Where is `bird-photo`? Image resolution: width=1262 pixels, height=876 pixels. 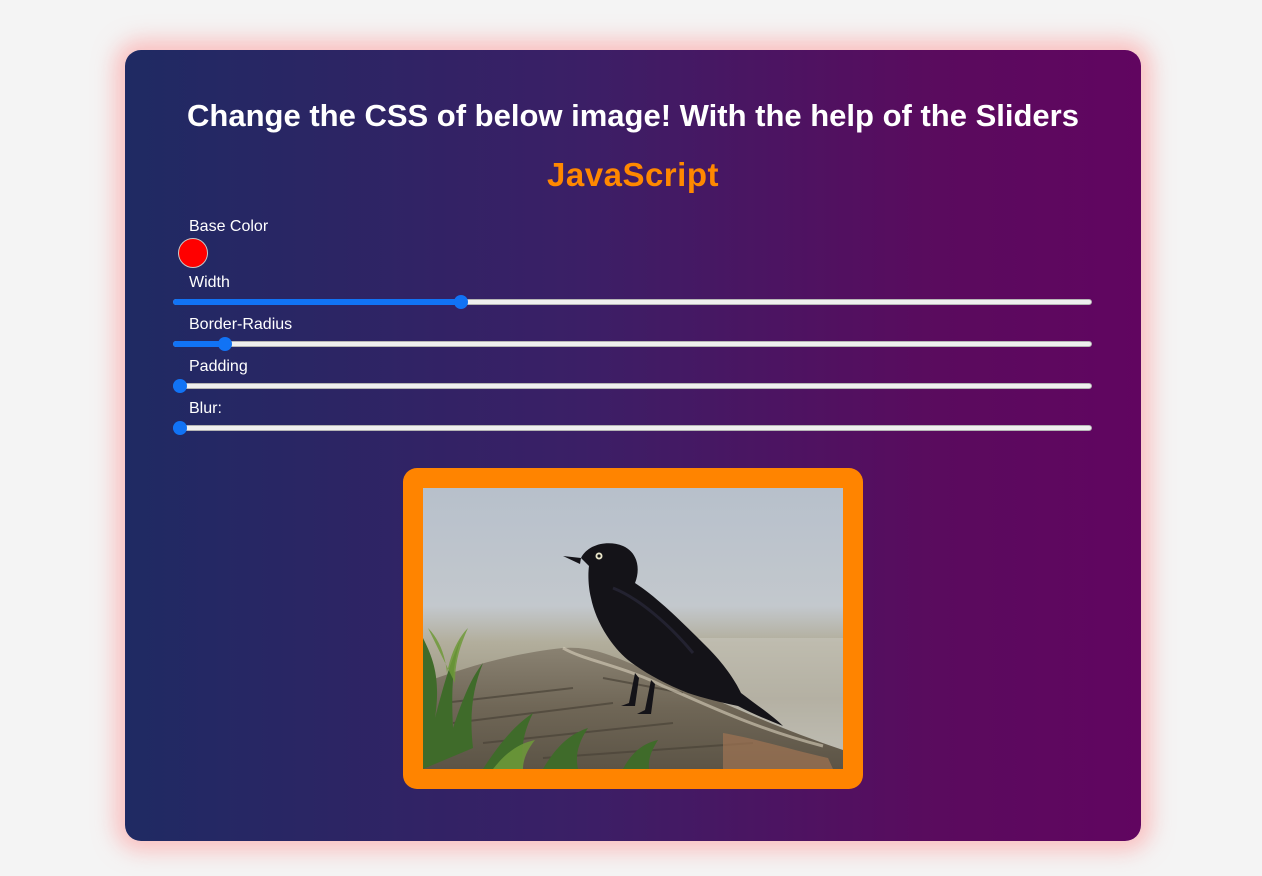 bird-photo is located at coordinates (633, 628).